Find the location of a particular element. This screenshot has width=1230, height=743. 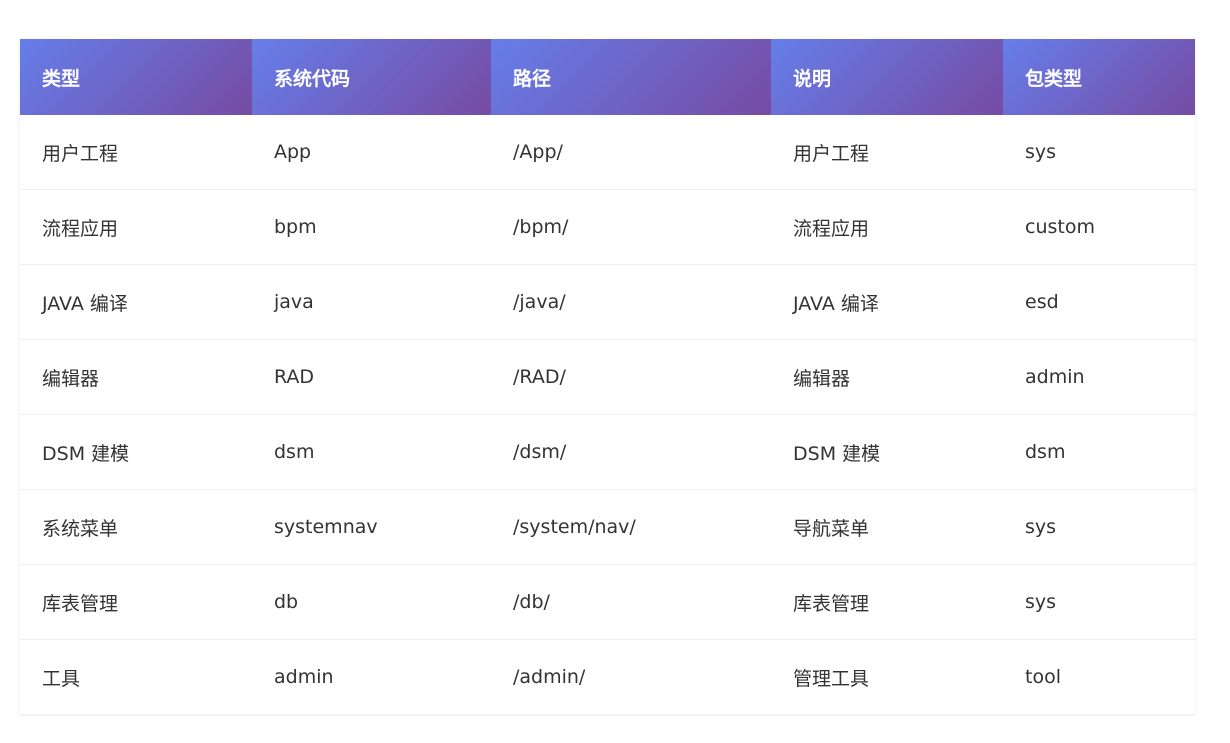

table-row: 流程应用 bpm /bpm/ 流程应用 custom is located at coordinates (607, 227).